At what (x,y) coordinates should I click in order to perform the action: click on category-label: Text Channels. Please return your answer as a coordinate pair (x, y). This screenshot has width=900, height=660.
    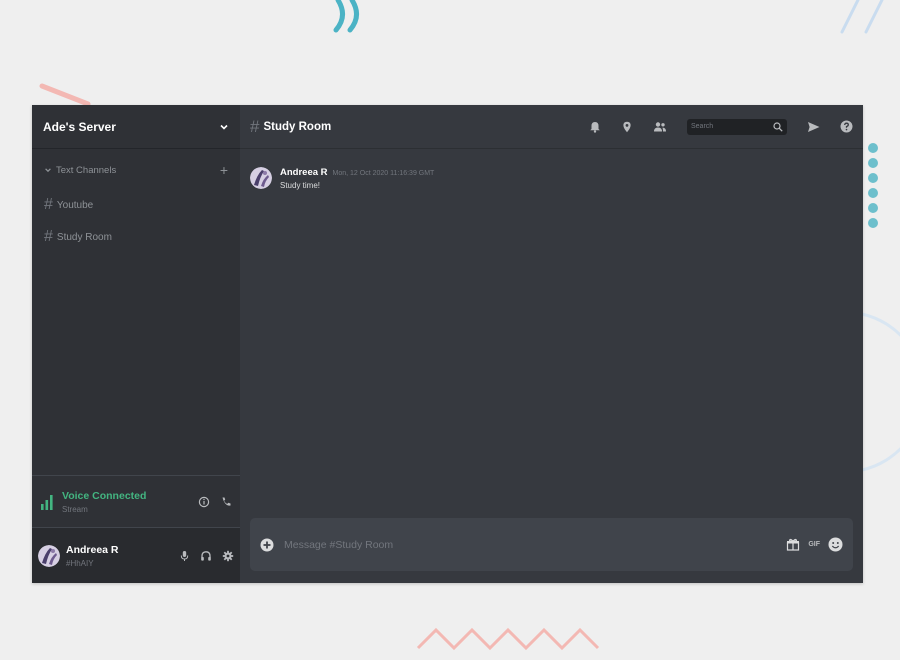
    Looking at the image, I should click on (86, 170).